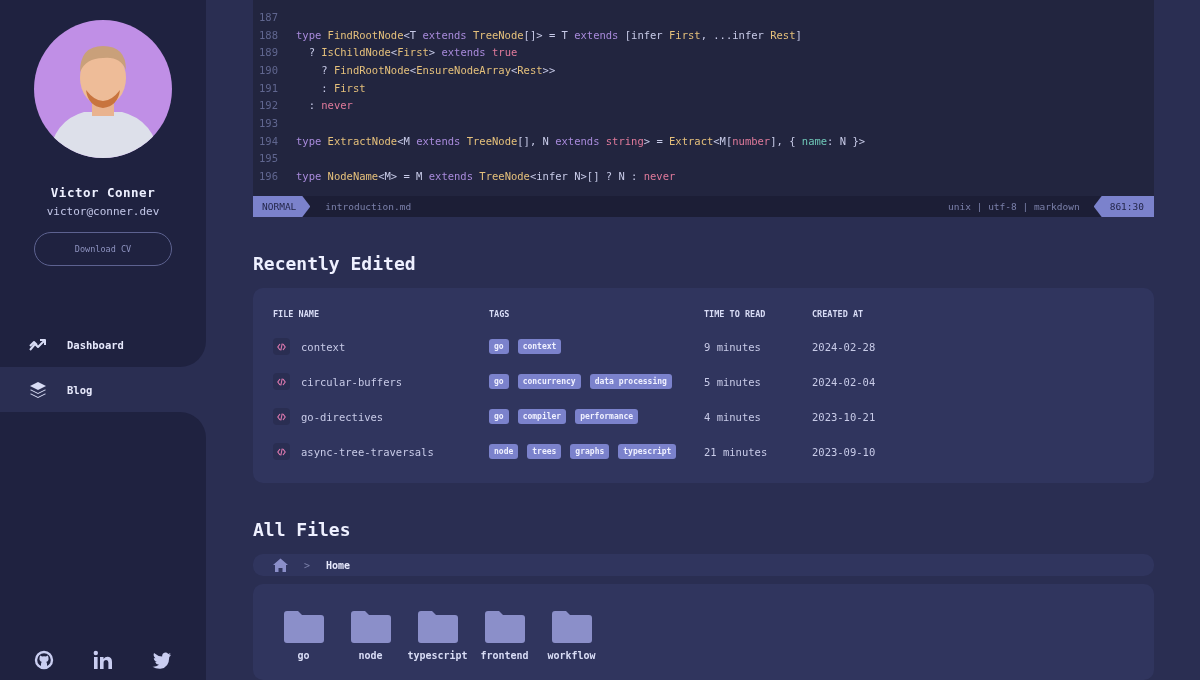 The height and width of the screenshot is (680, 1200). I want to click on table-cell-text: 2023-10-21, so click(844, 416).